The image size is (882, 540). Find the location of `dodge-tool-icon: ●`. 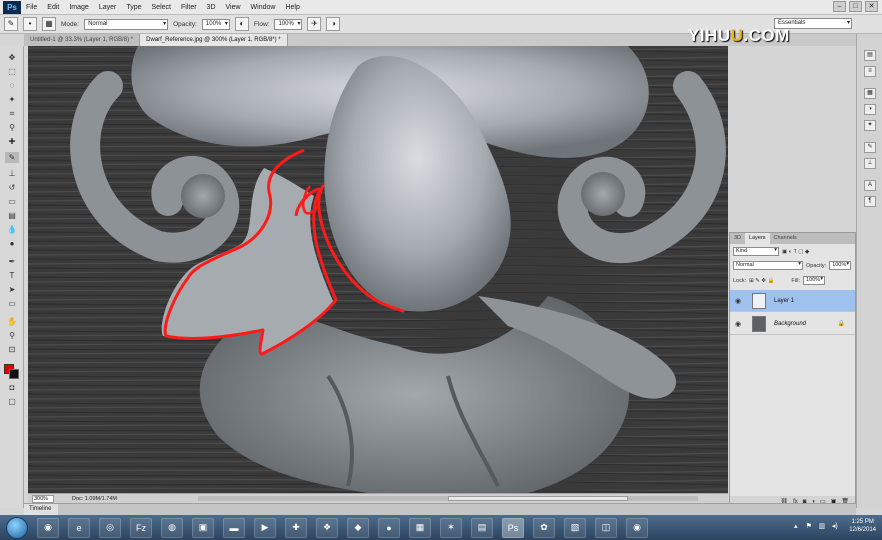

dodge-tool-icon: ● is located at coordinates (12, 243).